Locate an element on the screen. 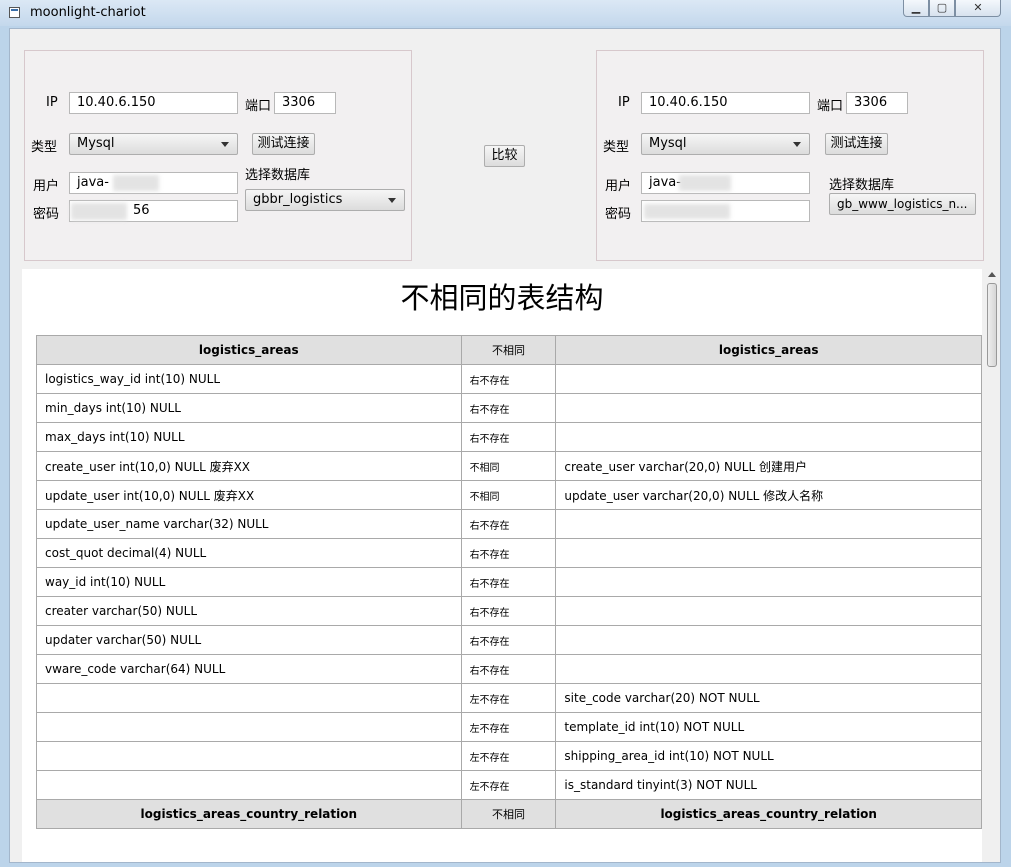  left-column-cell: update_user_name varchar(32) NULL is located at coordinates (249, 524).